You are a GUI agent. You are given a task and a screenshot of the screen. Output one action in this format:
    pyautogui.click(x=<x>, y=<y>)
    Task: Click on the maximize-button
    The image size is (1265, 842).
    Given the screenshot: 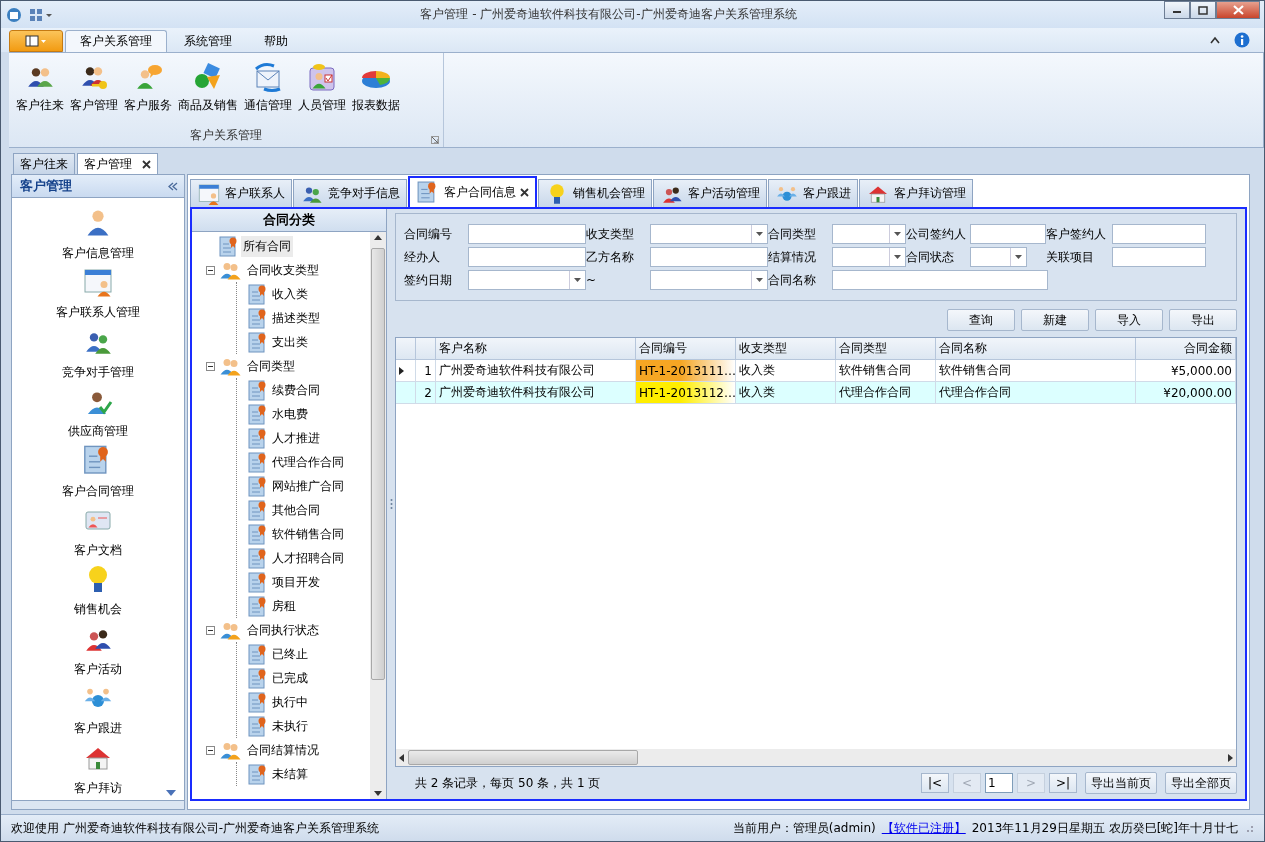 What is the action you would take?
    pyautogui.click(x=1203, y=10)
    